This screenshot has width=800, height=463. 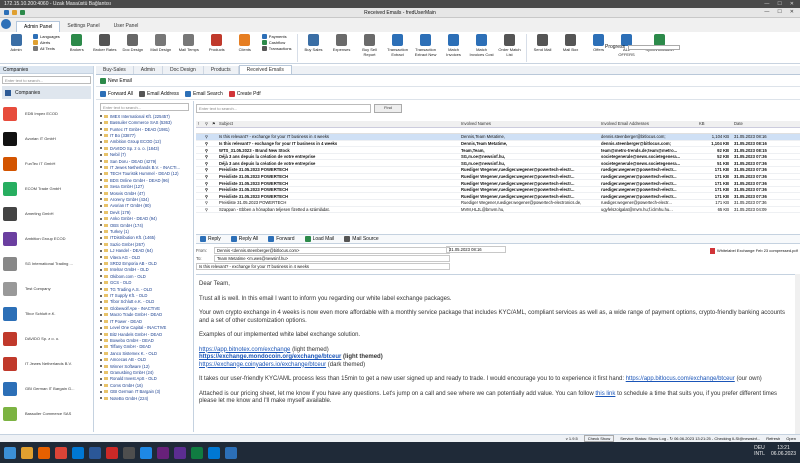 What do you see at coordinates (115, 70) in the screenshot?
I see `doc-tab-buy-sales: Buy-Sales` at bounding box center [115, 70].